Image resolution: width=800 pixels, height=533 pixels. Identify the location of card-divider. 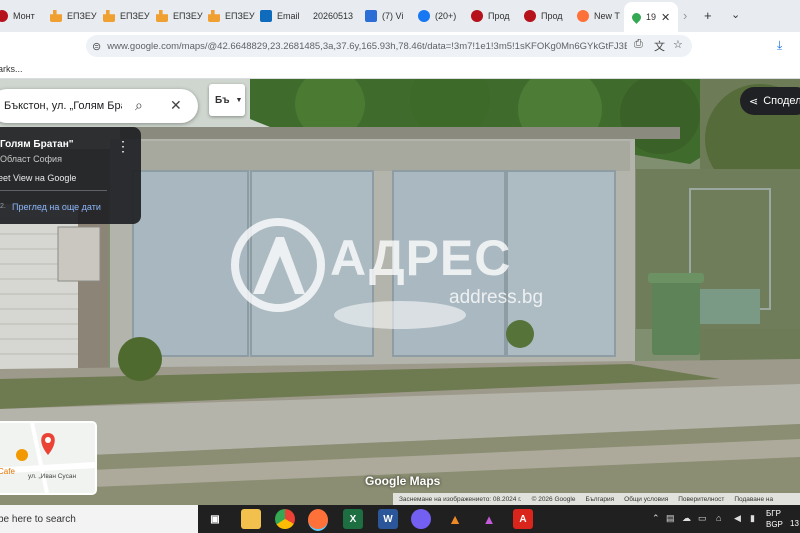
(53, 190).